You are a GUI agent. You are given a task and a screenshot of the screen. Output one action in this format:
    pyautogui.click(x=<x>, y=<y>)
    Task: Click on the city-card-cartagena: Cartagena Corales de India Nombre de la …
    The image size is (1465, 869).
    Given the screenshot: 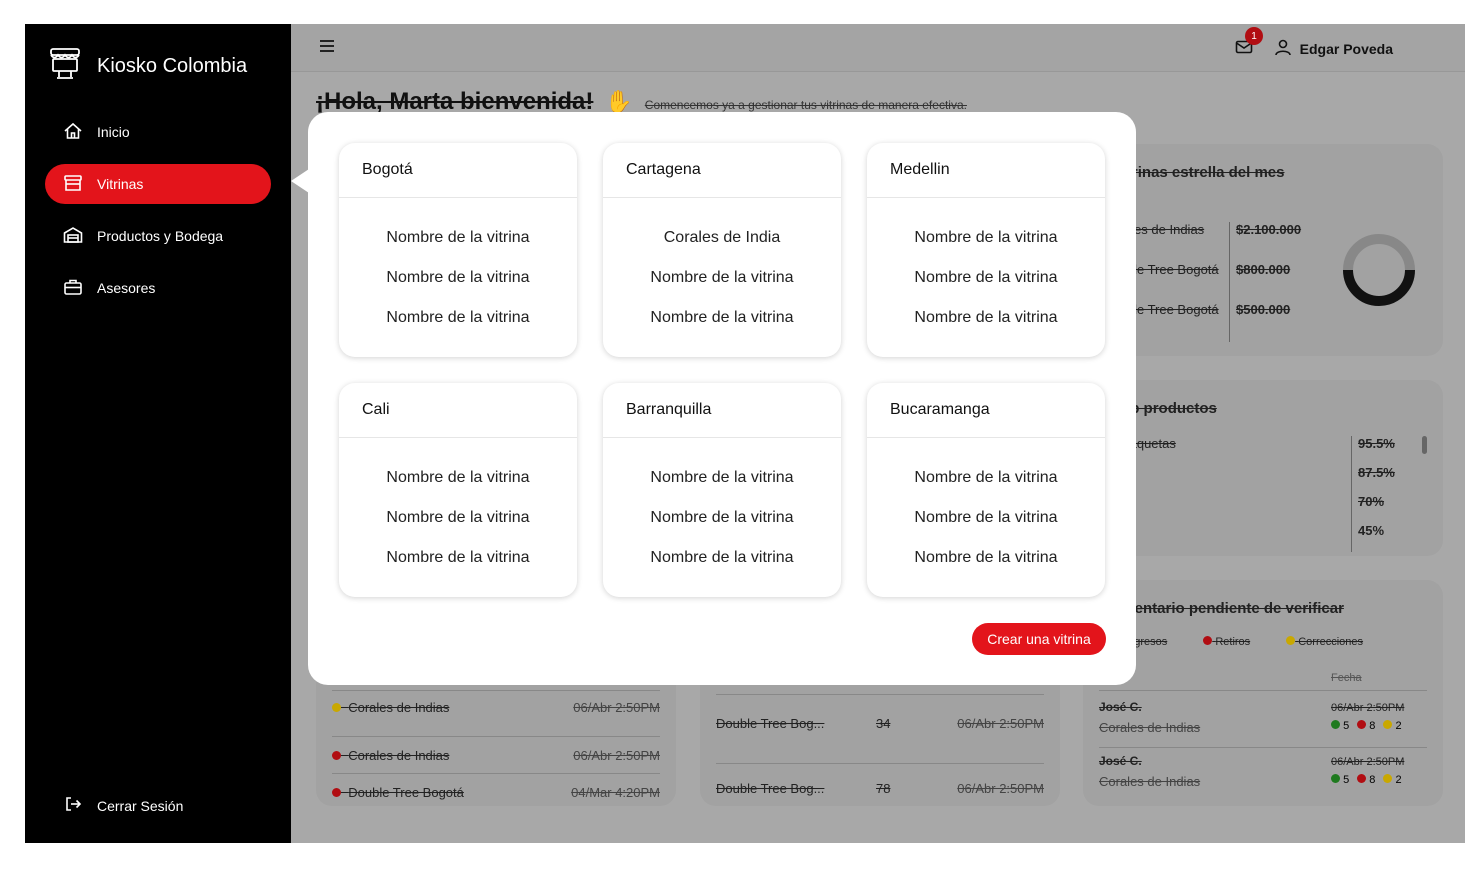 What is the action you would take?
    pyautogui.click(x=722, y=250)
    